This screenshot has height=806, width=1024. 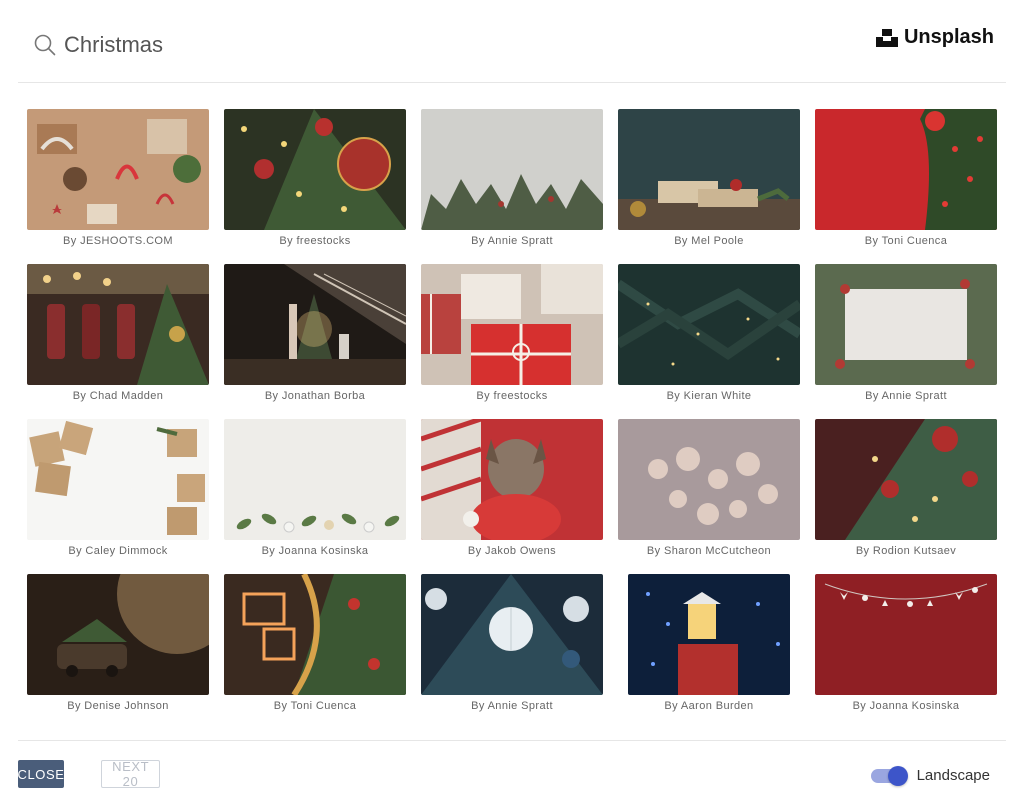 What do you see at coordinates (512, 551) in the screenshot?
I see `photo-credit: By Jakob Owens` at bounding box center [512, 551].